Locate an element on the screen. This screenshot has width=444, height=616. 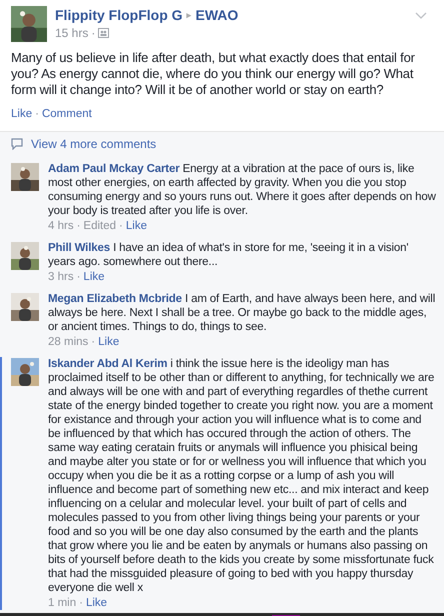
comment-meta: 28 mins is located at coordinates (68, 342).